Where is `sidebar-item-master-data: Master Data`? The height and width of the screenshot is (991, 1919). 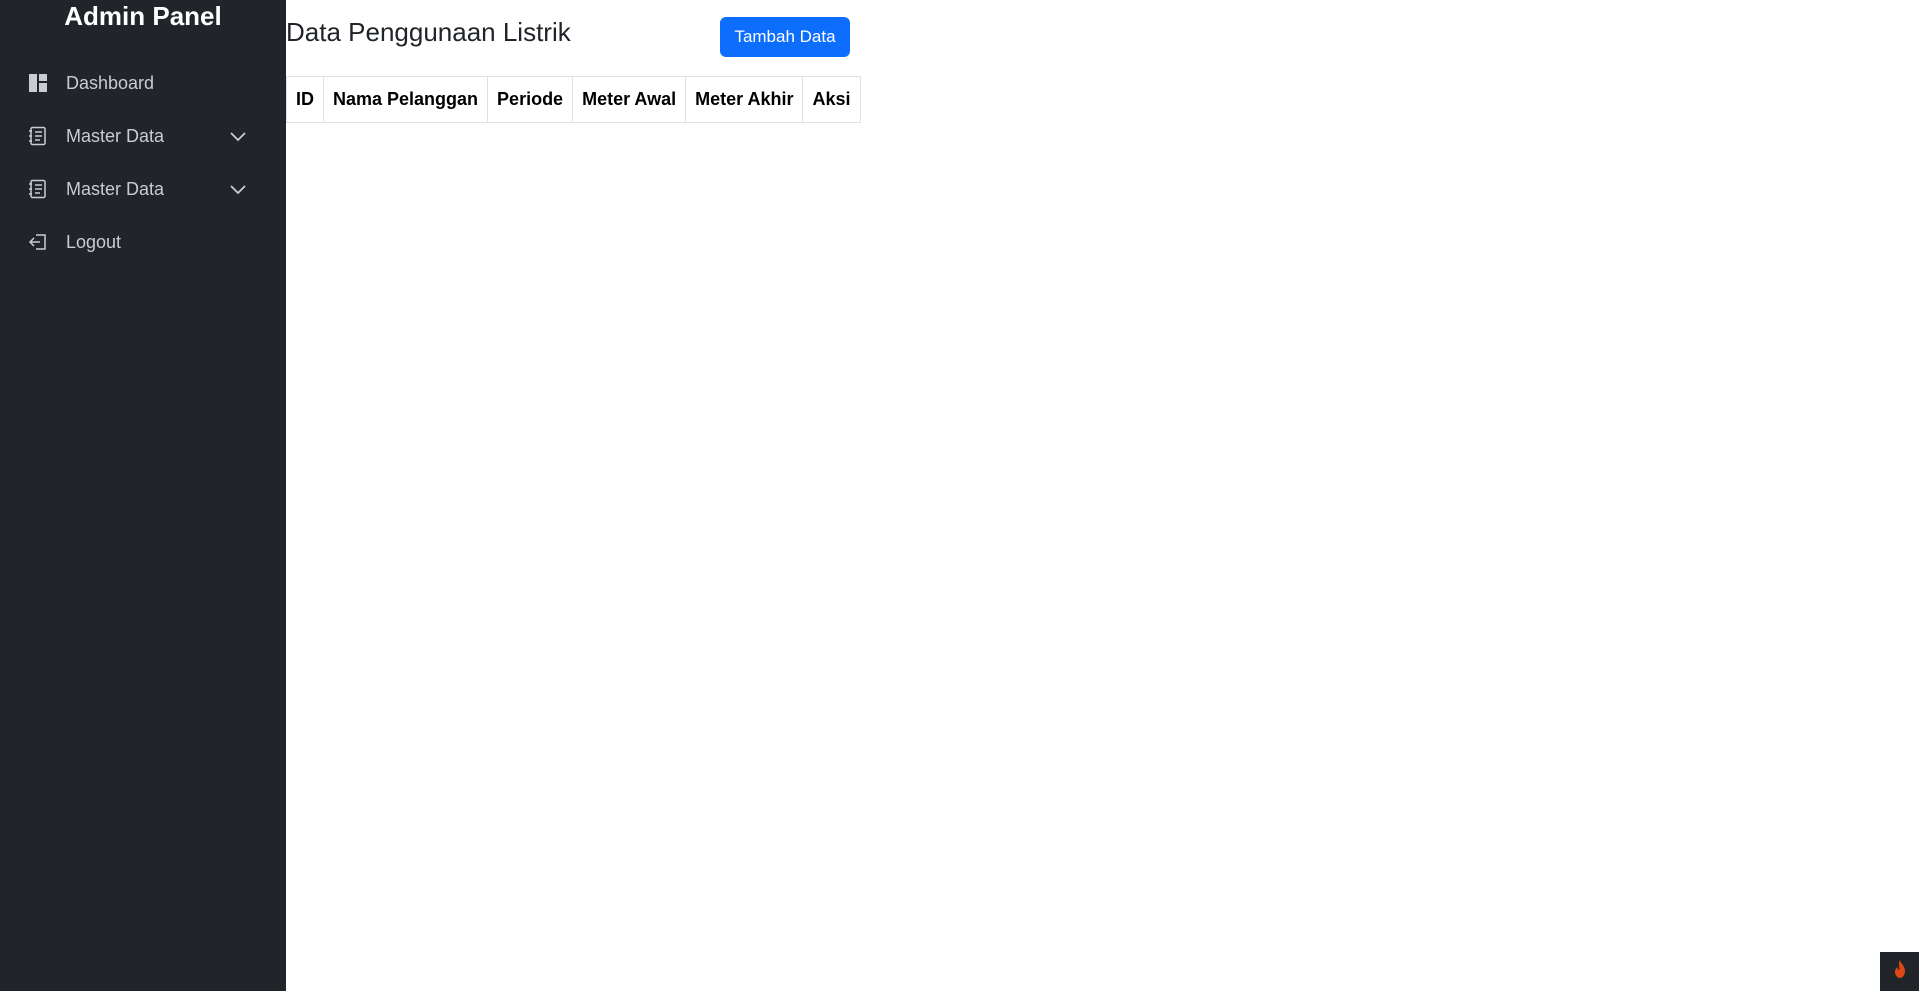 sidebar-item-master-data: Master Data is located at coordinates (138, 136).